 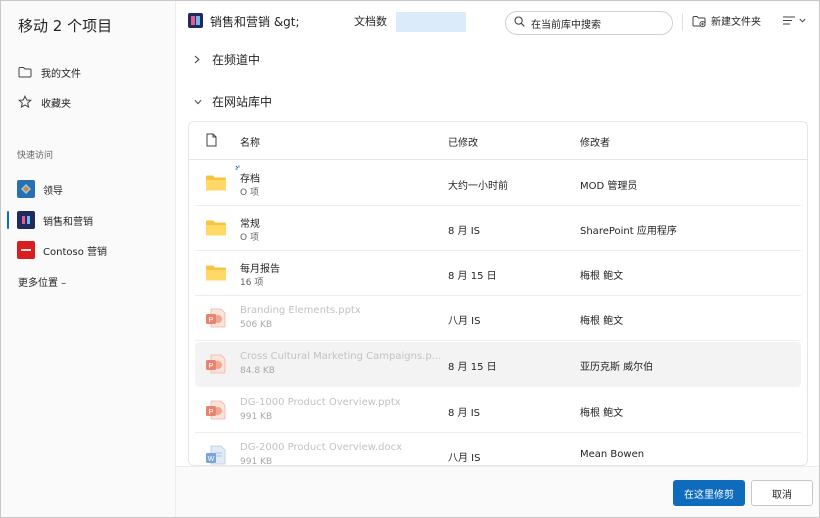 What do you see at coordinates (53, 191) in the screenshot?
I see `site-leadership-label: 领导` at bounding box center [53, 191].